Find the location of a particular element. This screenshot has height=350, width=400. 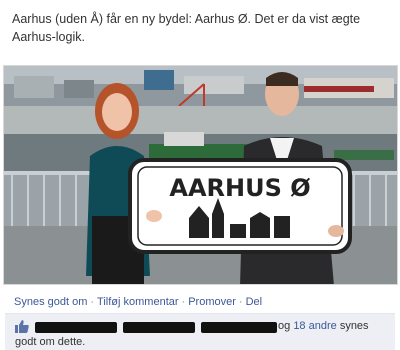

sign-text: AARHUS Ø is located at coordinates (239, 188).